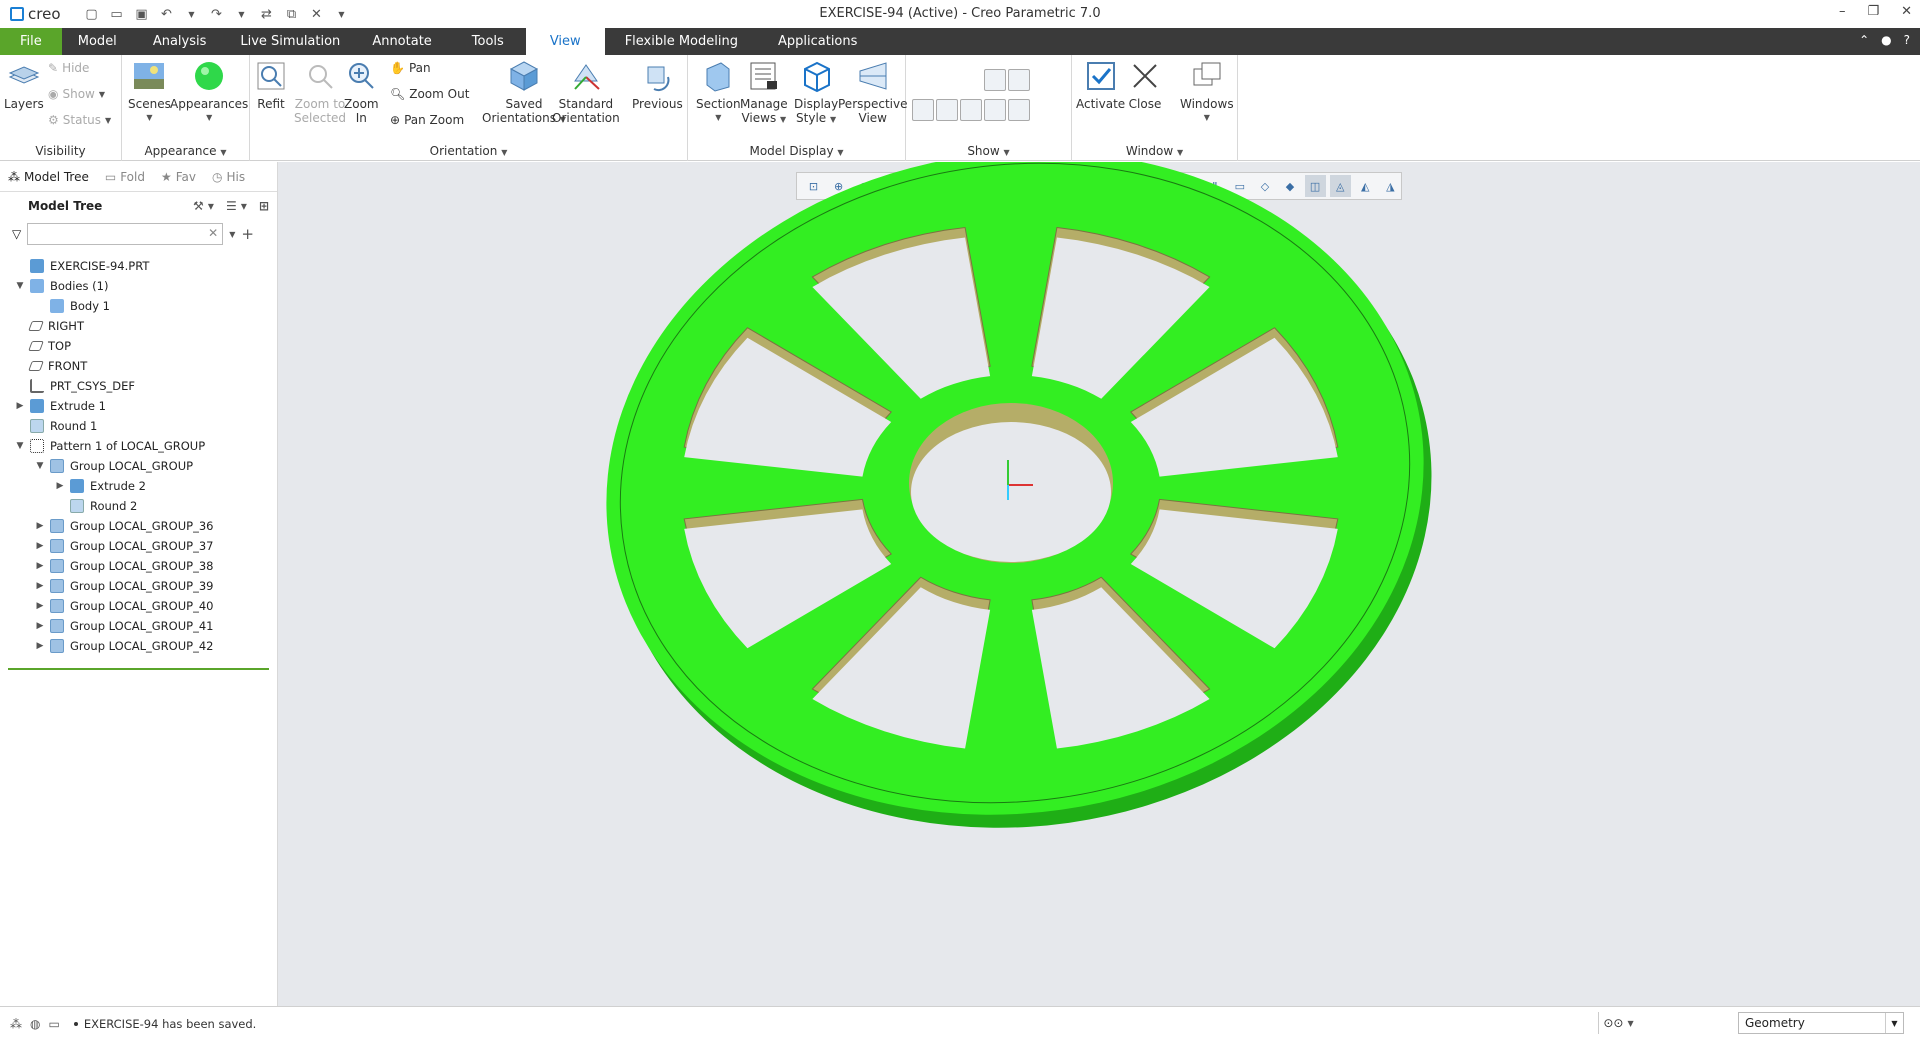 This screenshot has width=1920, height=1040. Describe the element at coordinates (53, 1024) in the screenshot. I see `fullscreen-icon: ▭` at that location.